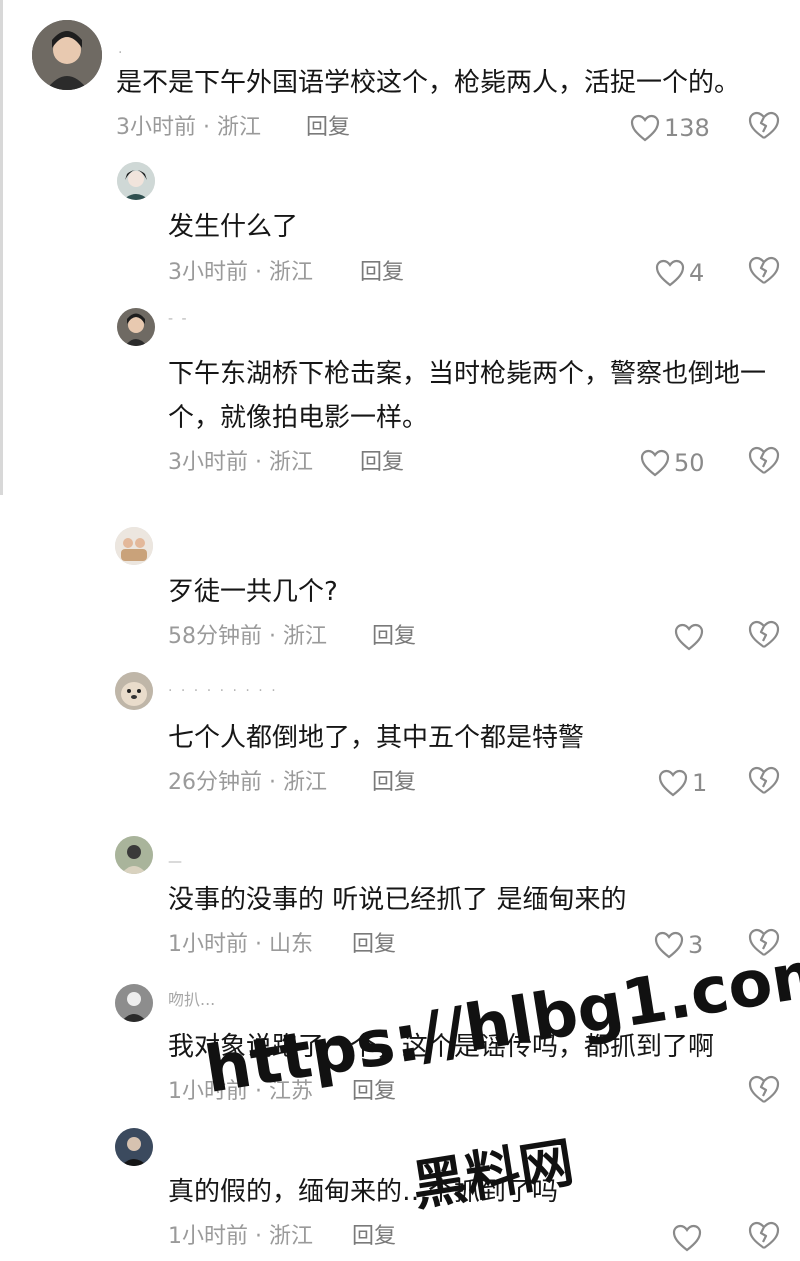 This screenshot has width=800, height=1261. I want to click on like-count: 1, so click(700, 783).